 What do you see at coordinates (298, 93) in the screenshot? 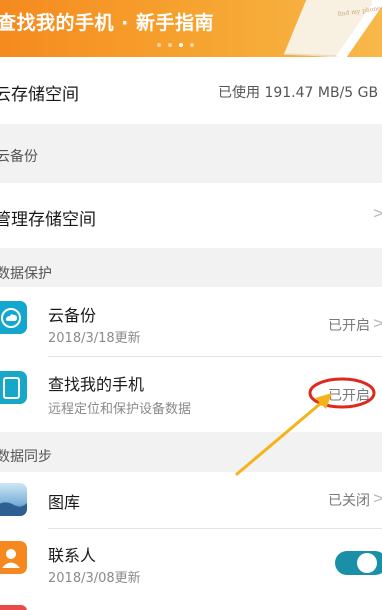
I see `storage-usage: 已使用 191.47 MB/5 GB` at bounding box center [298, 93].